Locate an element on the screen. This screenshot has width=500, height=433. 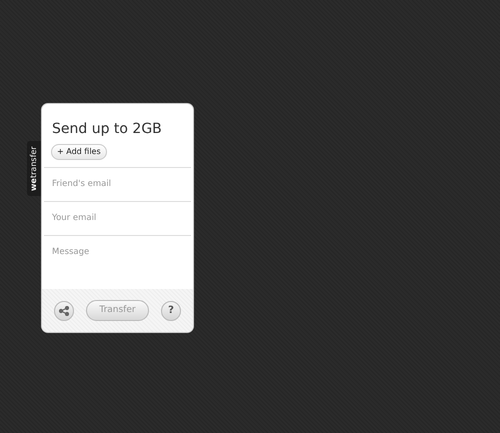
panel-title: Send up to 2GB is located at coordinates (107, 129).